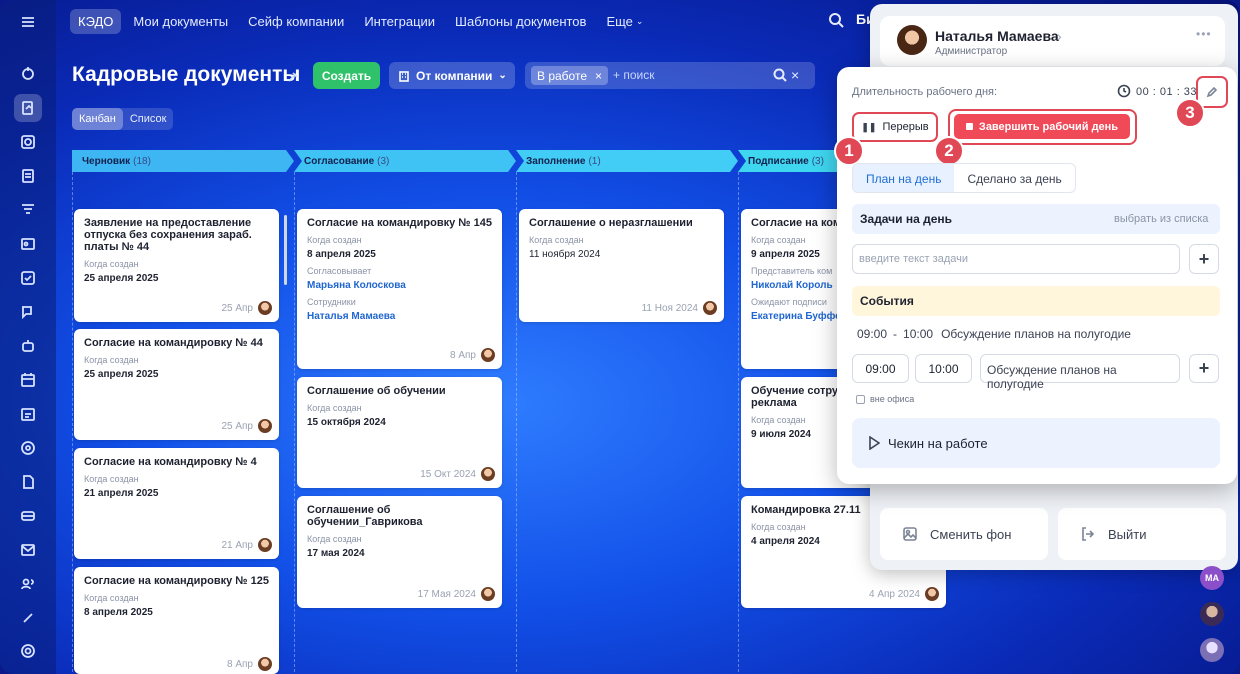  Describe the element at coordinates (180, 21) in the screenshot. I see `nav-my-documents: Мои документы` at that location.